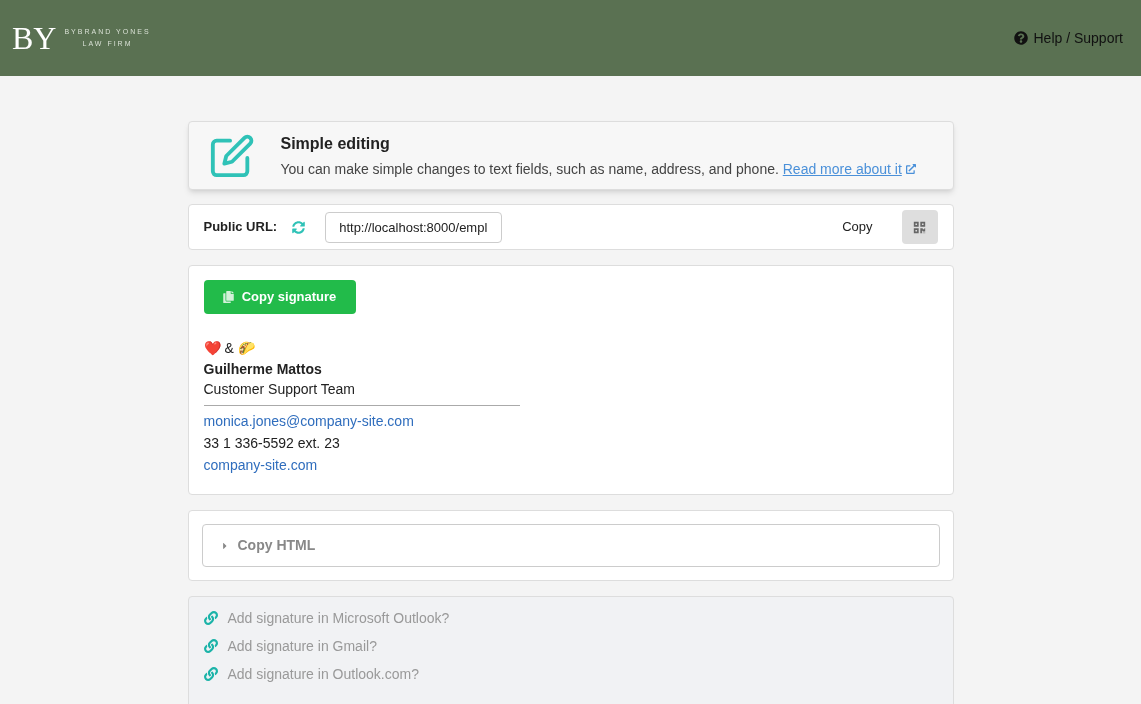 This screenshot has height=704, width=1141. I want to click on signature-name: Guilherme Mattos, so click(263, 369).